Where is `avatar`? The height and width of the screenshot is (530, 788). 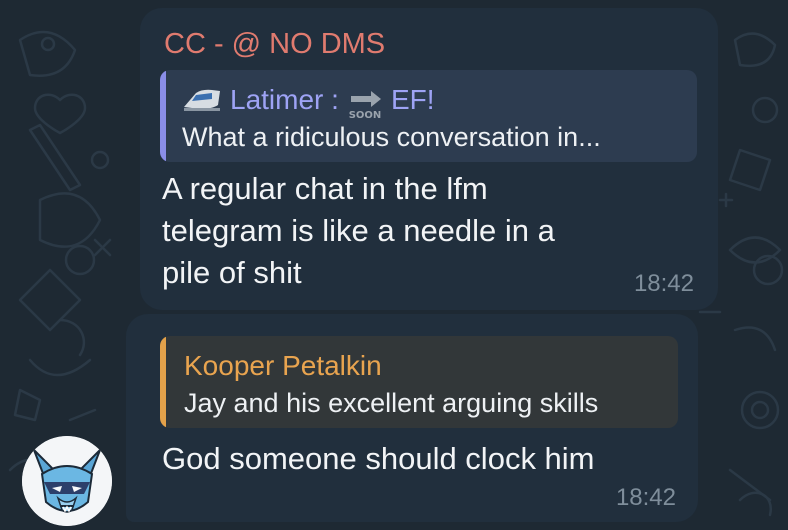
avatar is located at coordinates (67, 481).